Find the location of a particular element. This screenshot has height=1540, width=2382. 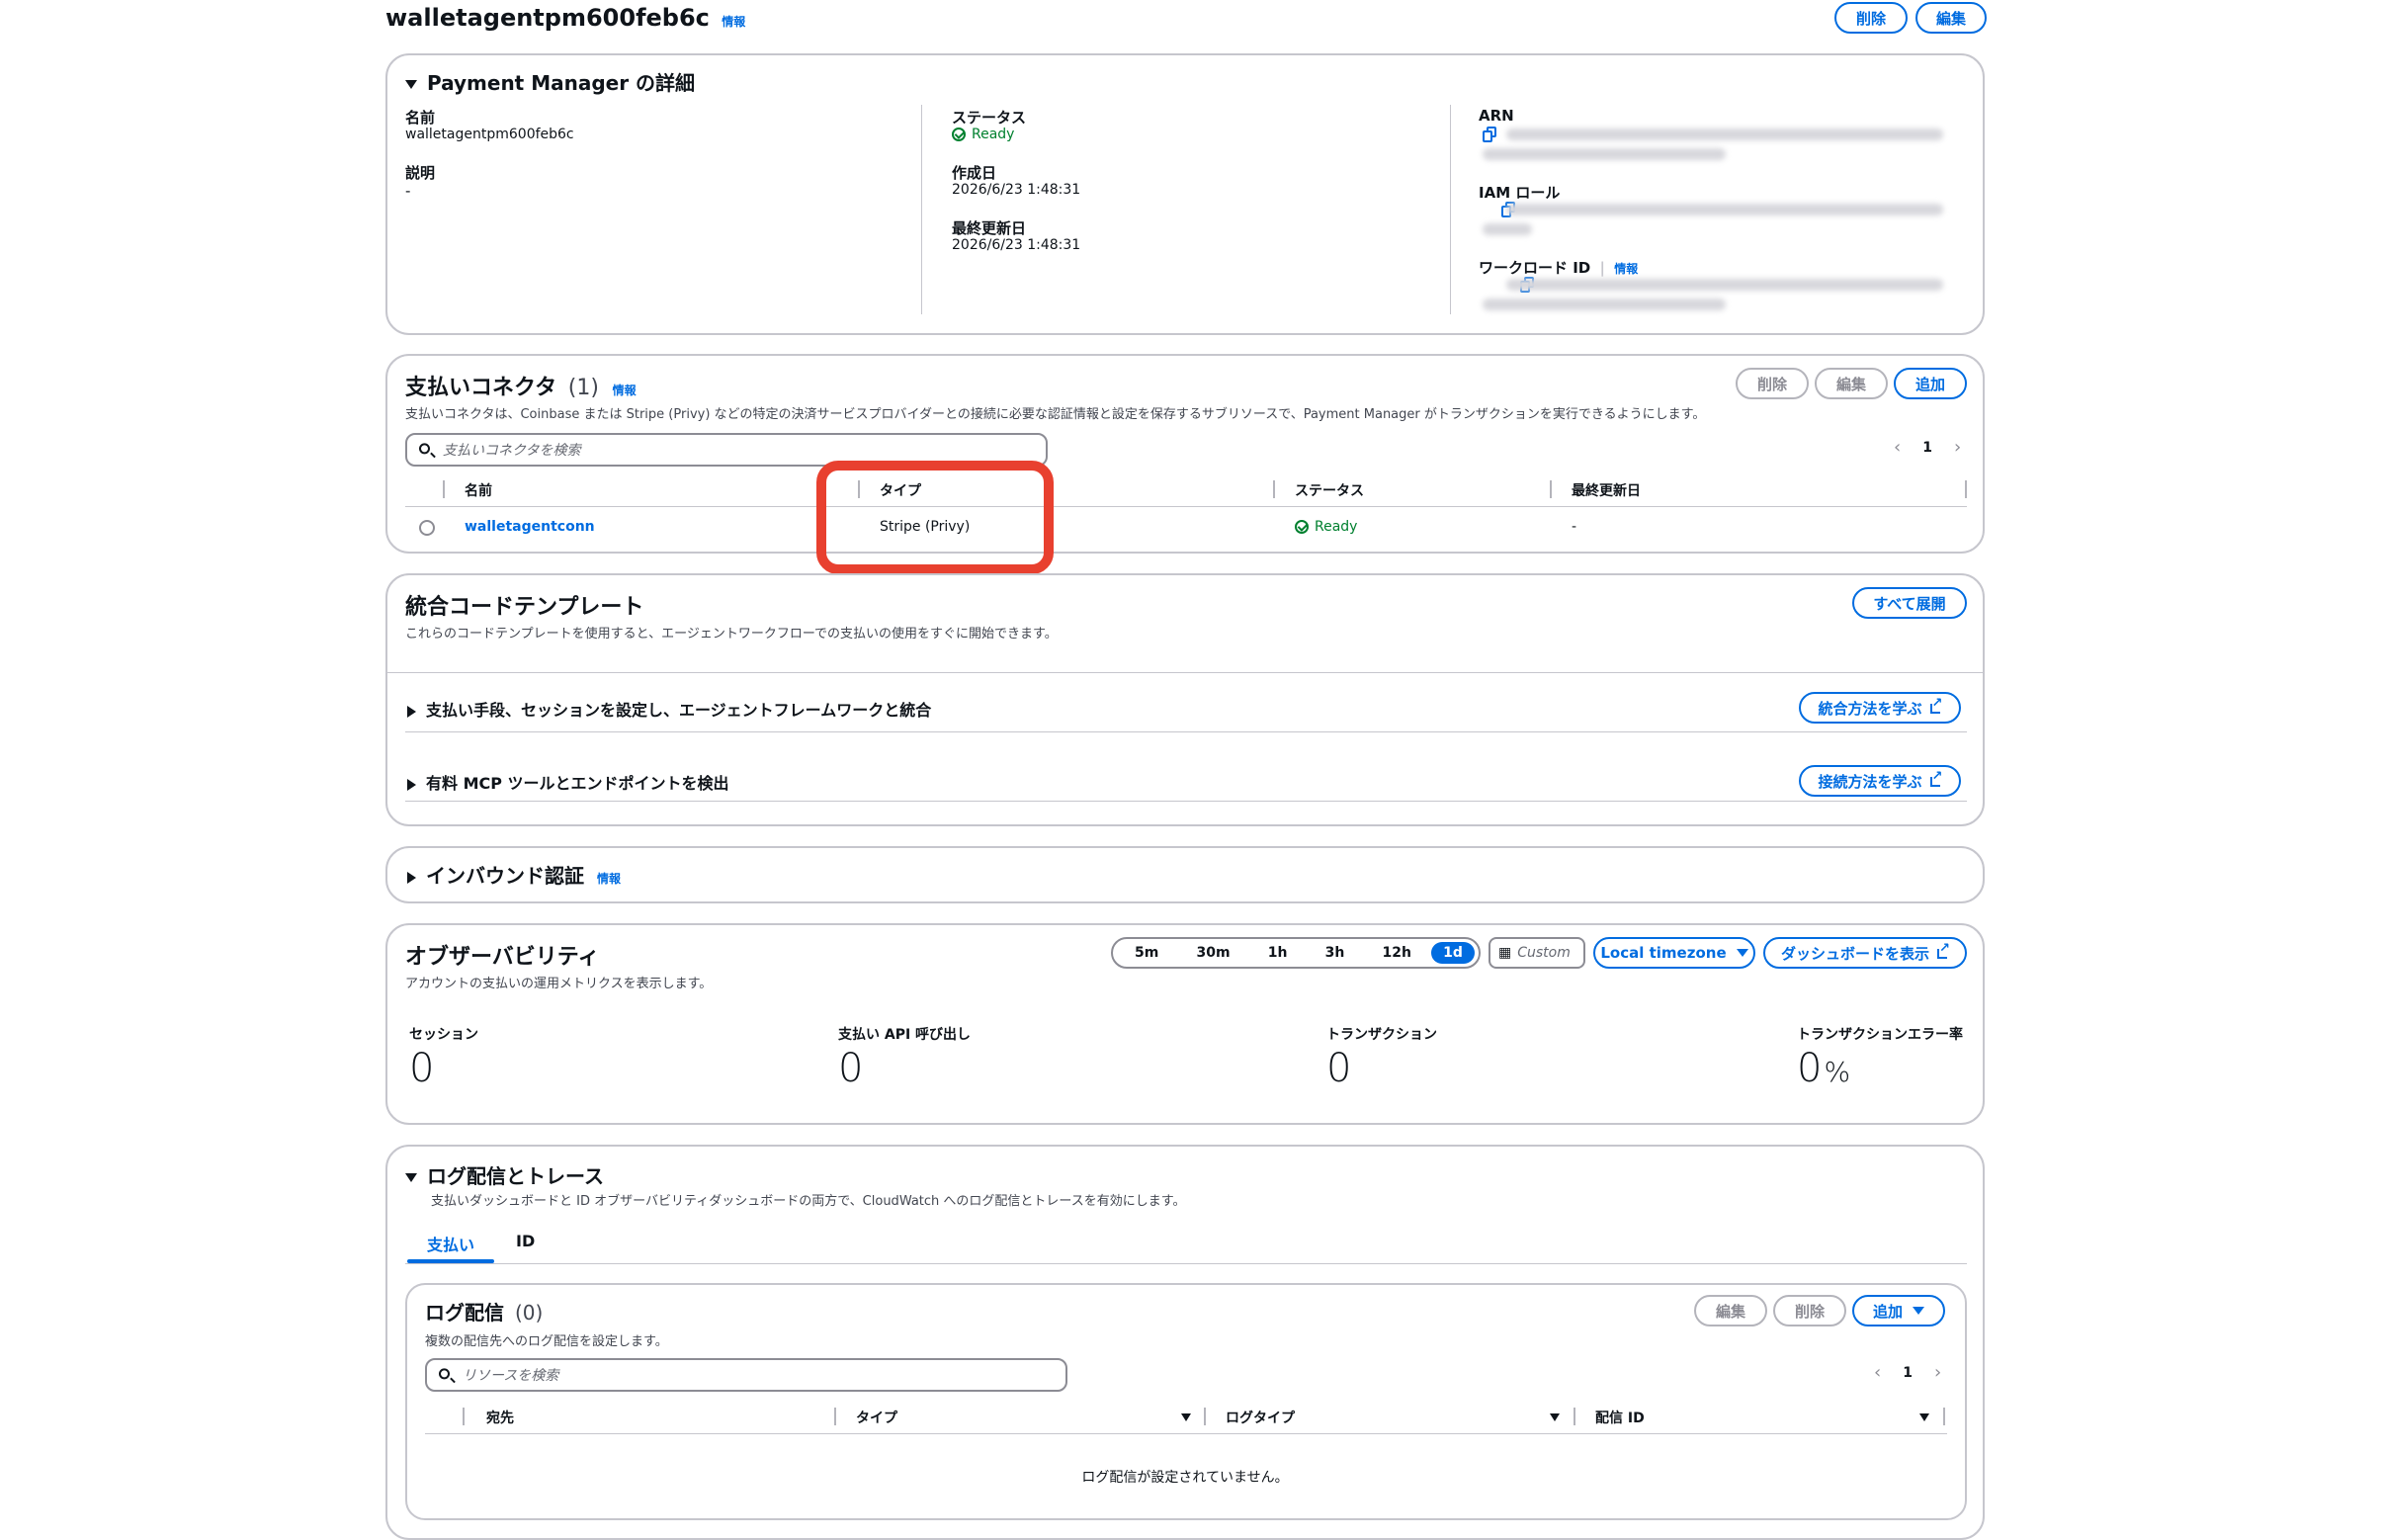

created-label: 作成日 is located at coordinates (974, 173).